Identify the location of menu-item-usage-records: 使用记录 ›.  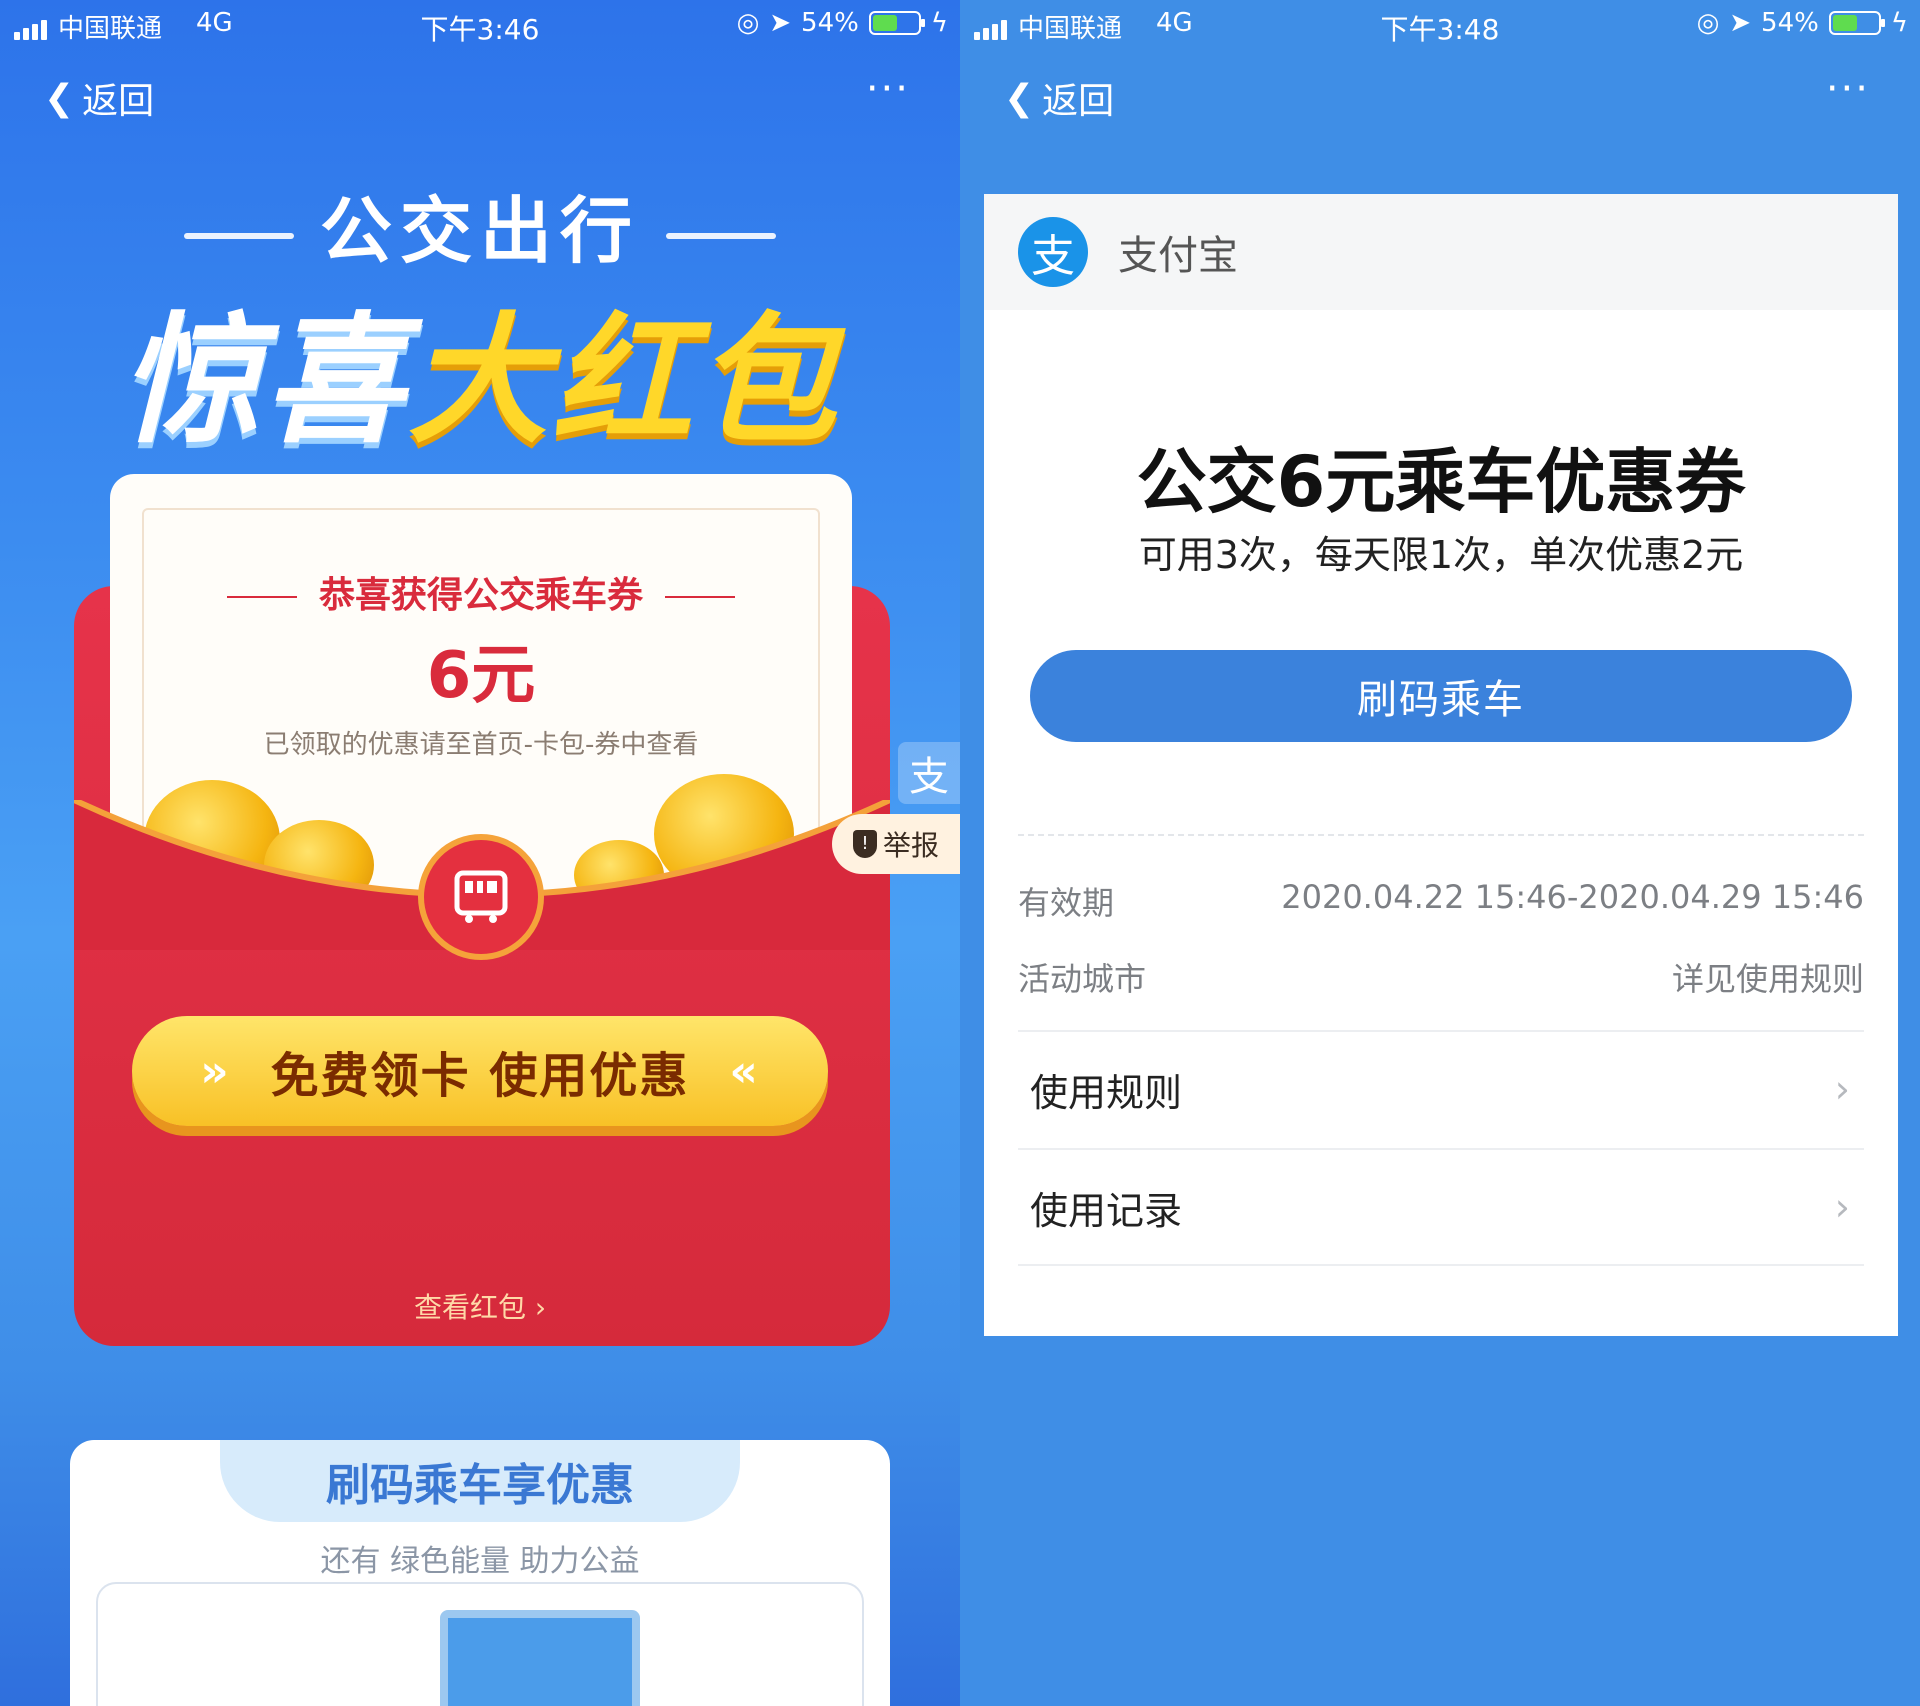
(1441, 1206).